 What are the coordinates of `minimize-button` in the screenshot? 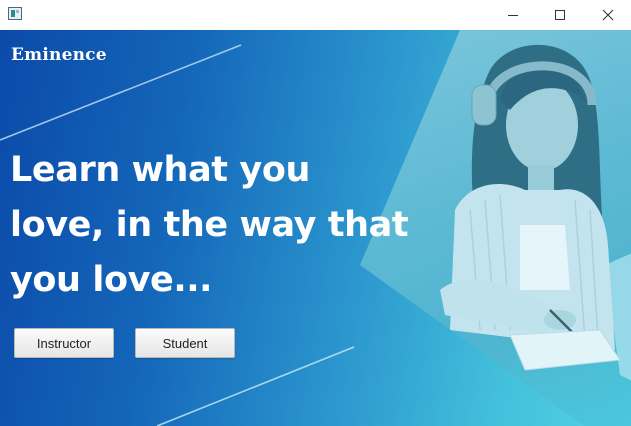 It's located at (513, 15).